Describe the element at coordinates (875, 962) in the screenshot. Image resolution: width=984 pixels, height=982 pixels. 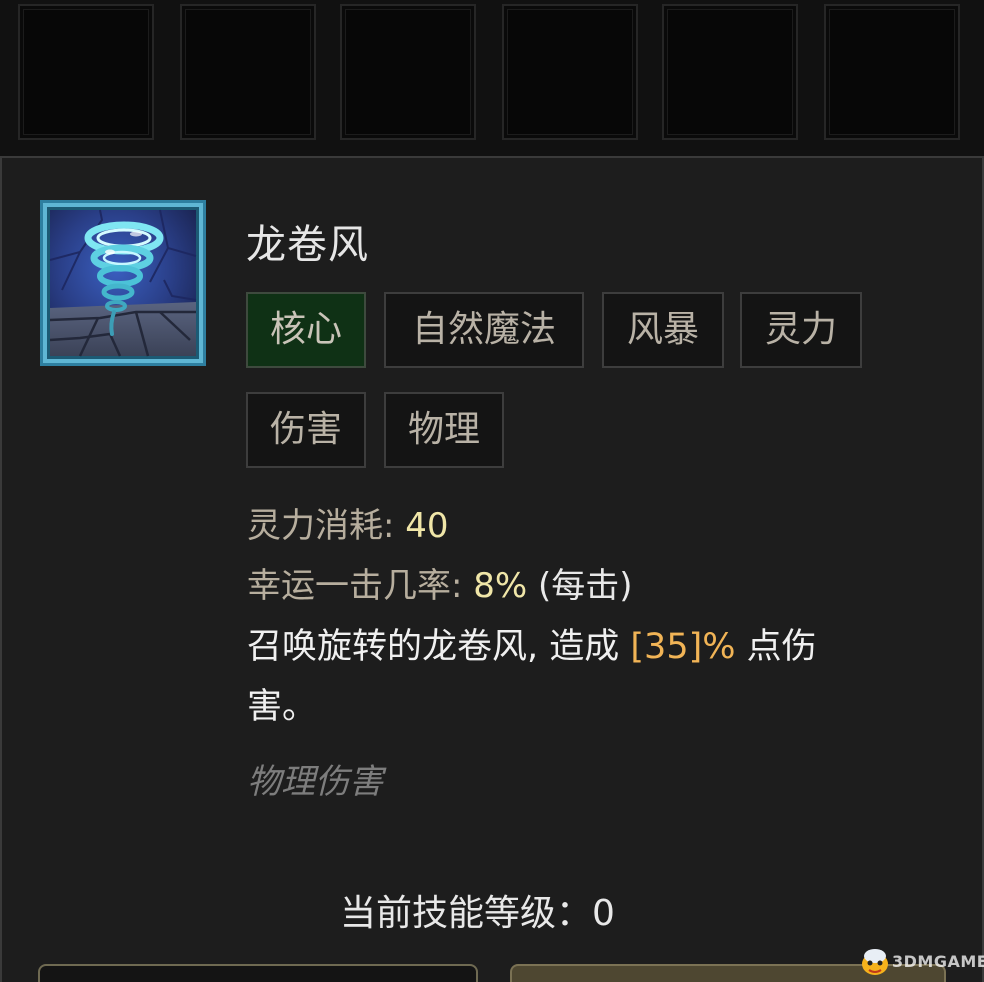
I see `3dm-mascot-icon` at that location.